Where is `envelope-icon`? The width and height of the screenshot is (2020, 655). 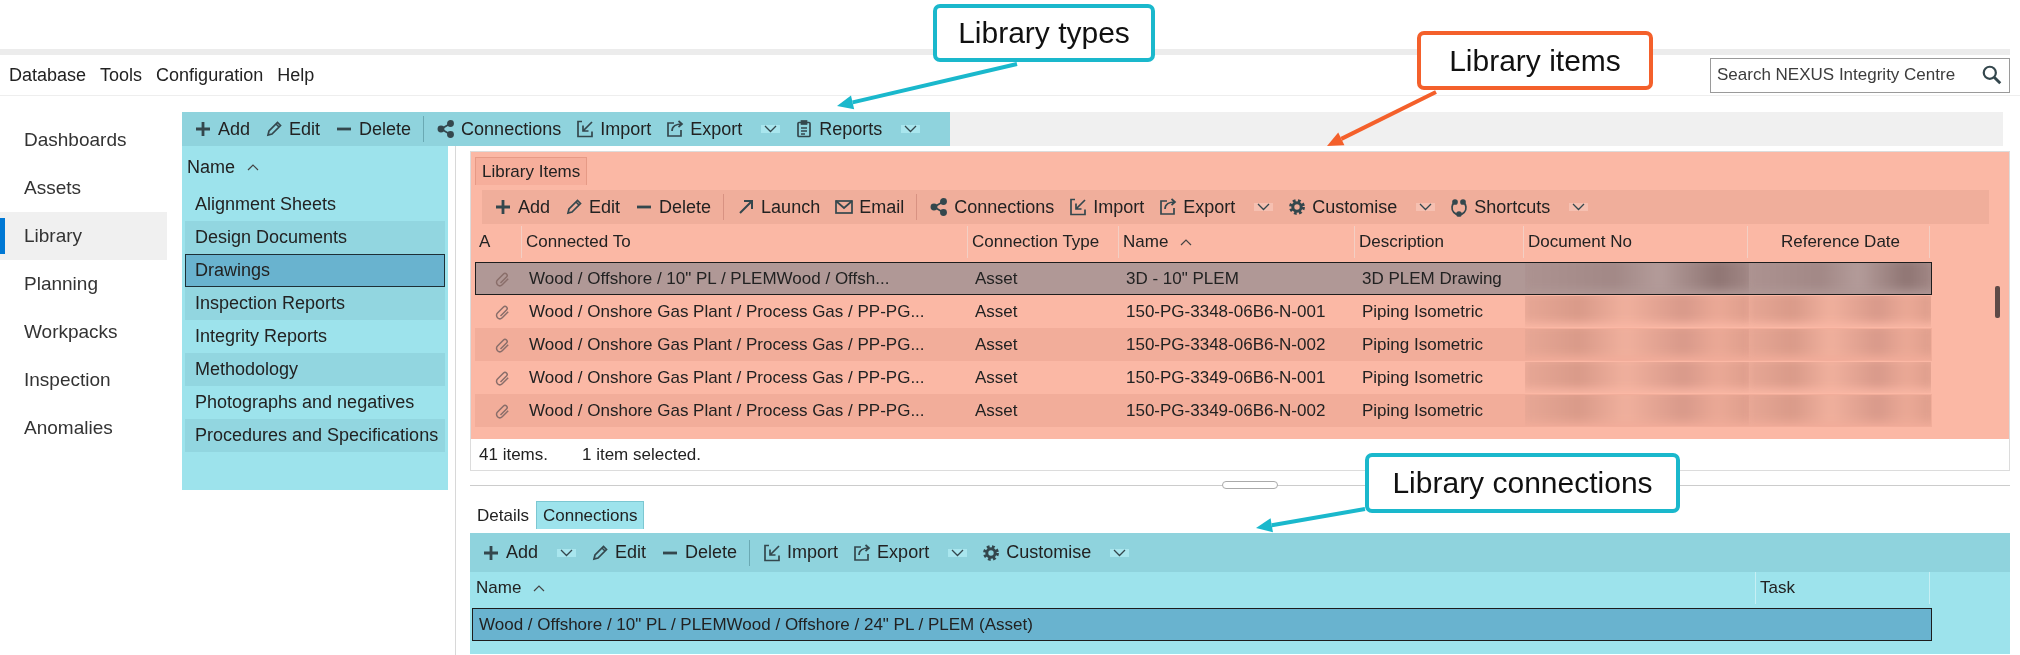
envelope-icon is located at coordinates (844, 207).